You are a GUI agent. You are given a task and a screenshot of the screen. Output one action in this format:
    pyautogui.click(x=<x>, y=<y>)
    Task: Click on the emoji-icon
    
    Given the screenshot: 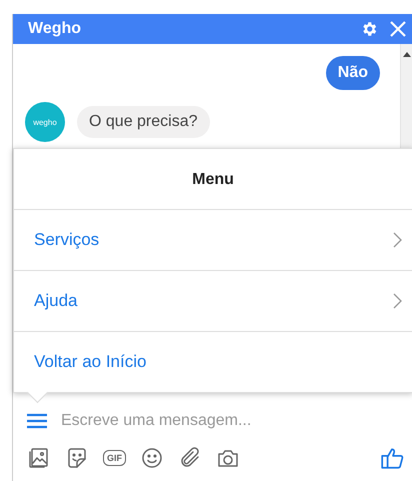 What is the action you would take?
    pyautogui.click(x=152, y=458)
    